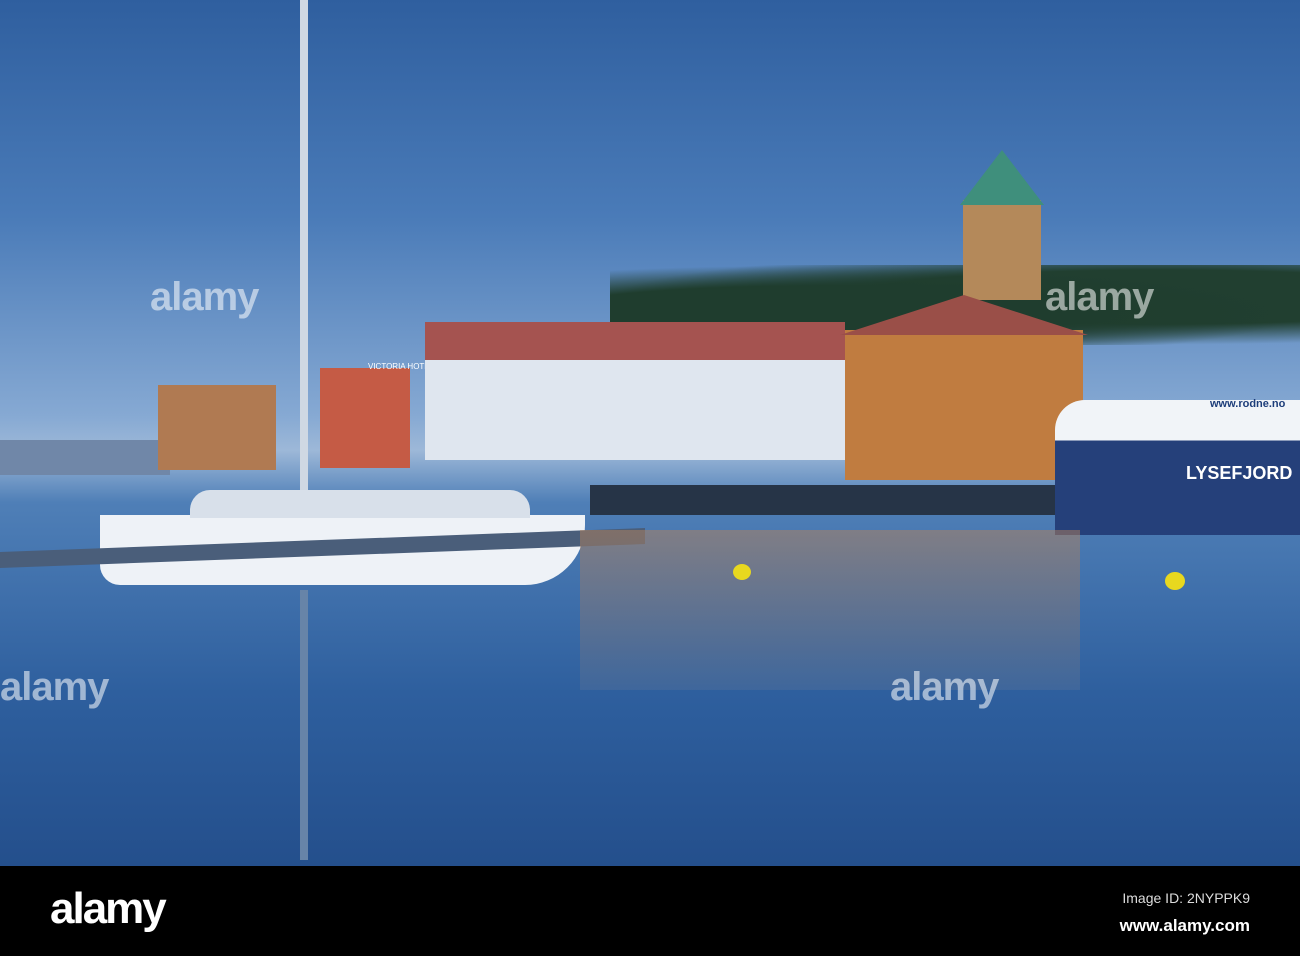  Describe the element at coordinates (1002, 177) in the screenshot. I see `tower-roof` at that location.